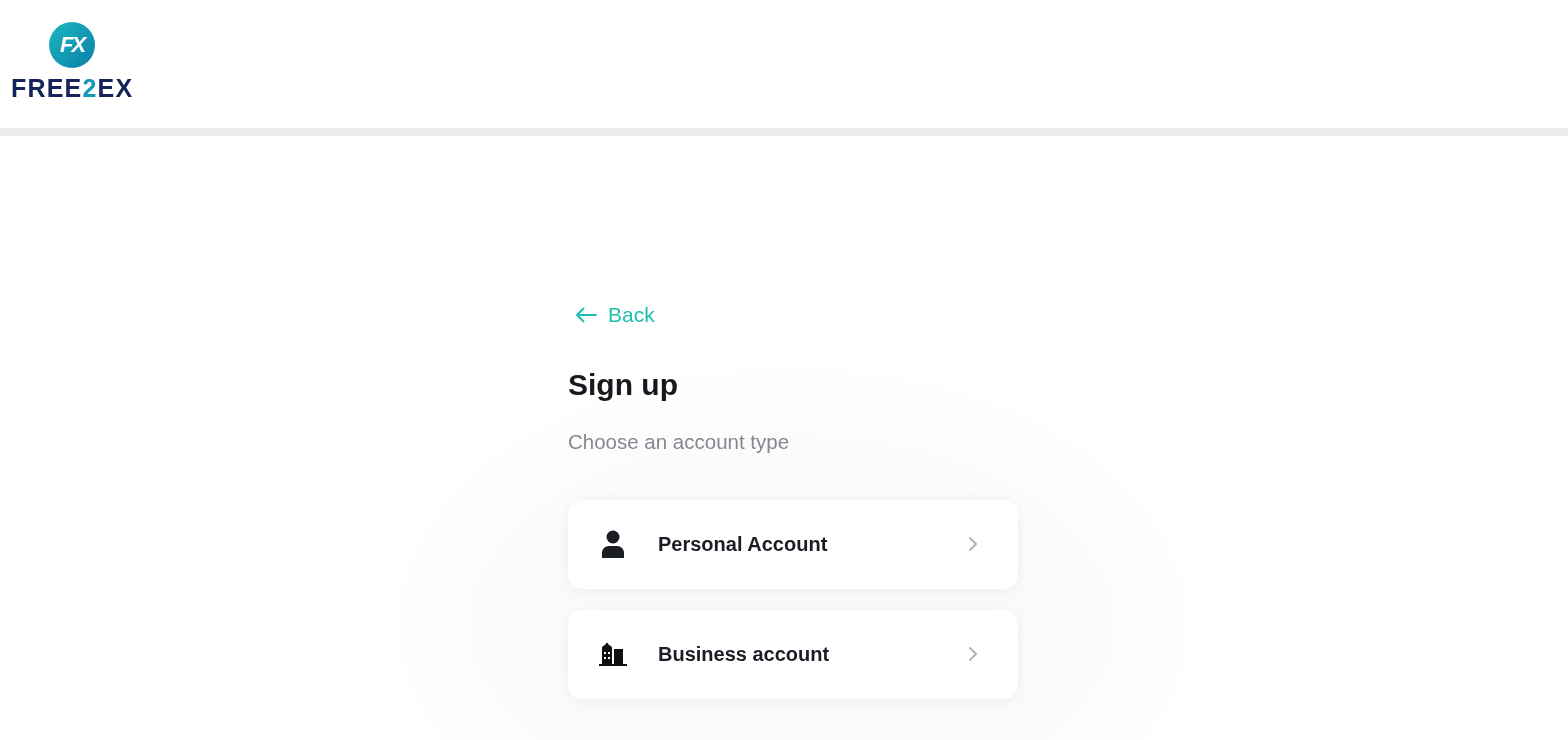 The image size is (1568, 740). Describe the element at coordinates (679, 442) in the screenshot. I see `page-subtitle: Choose an account type` at that location.